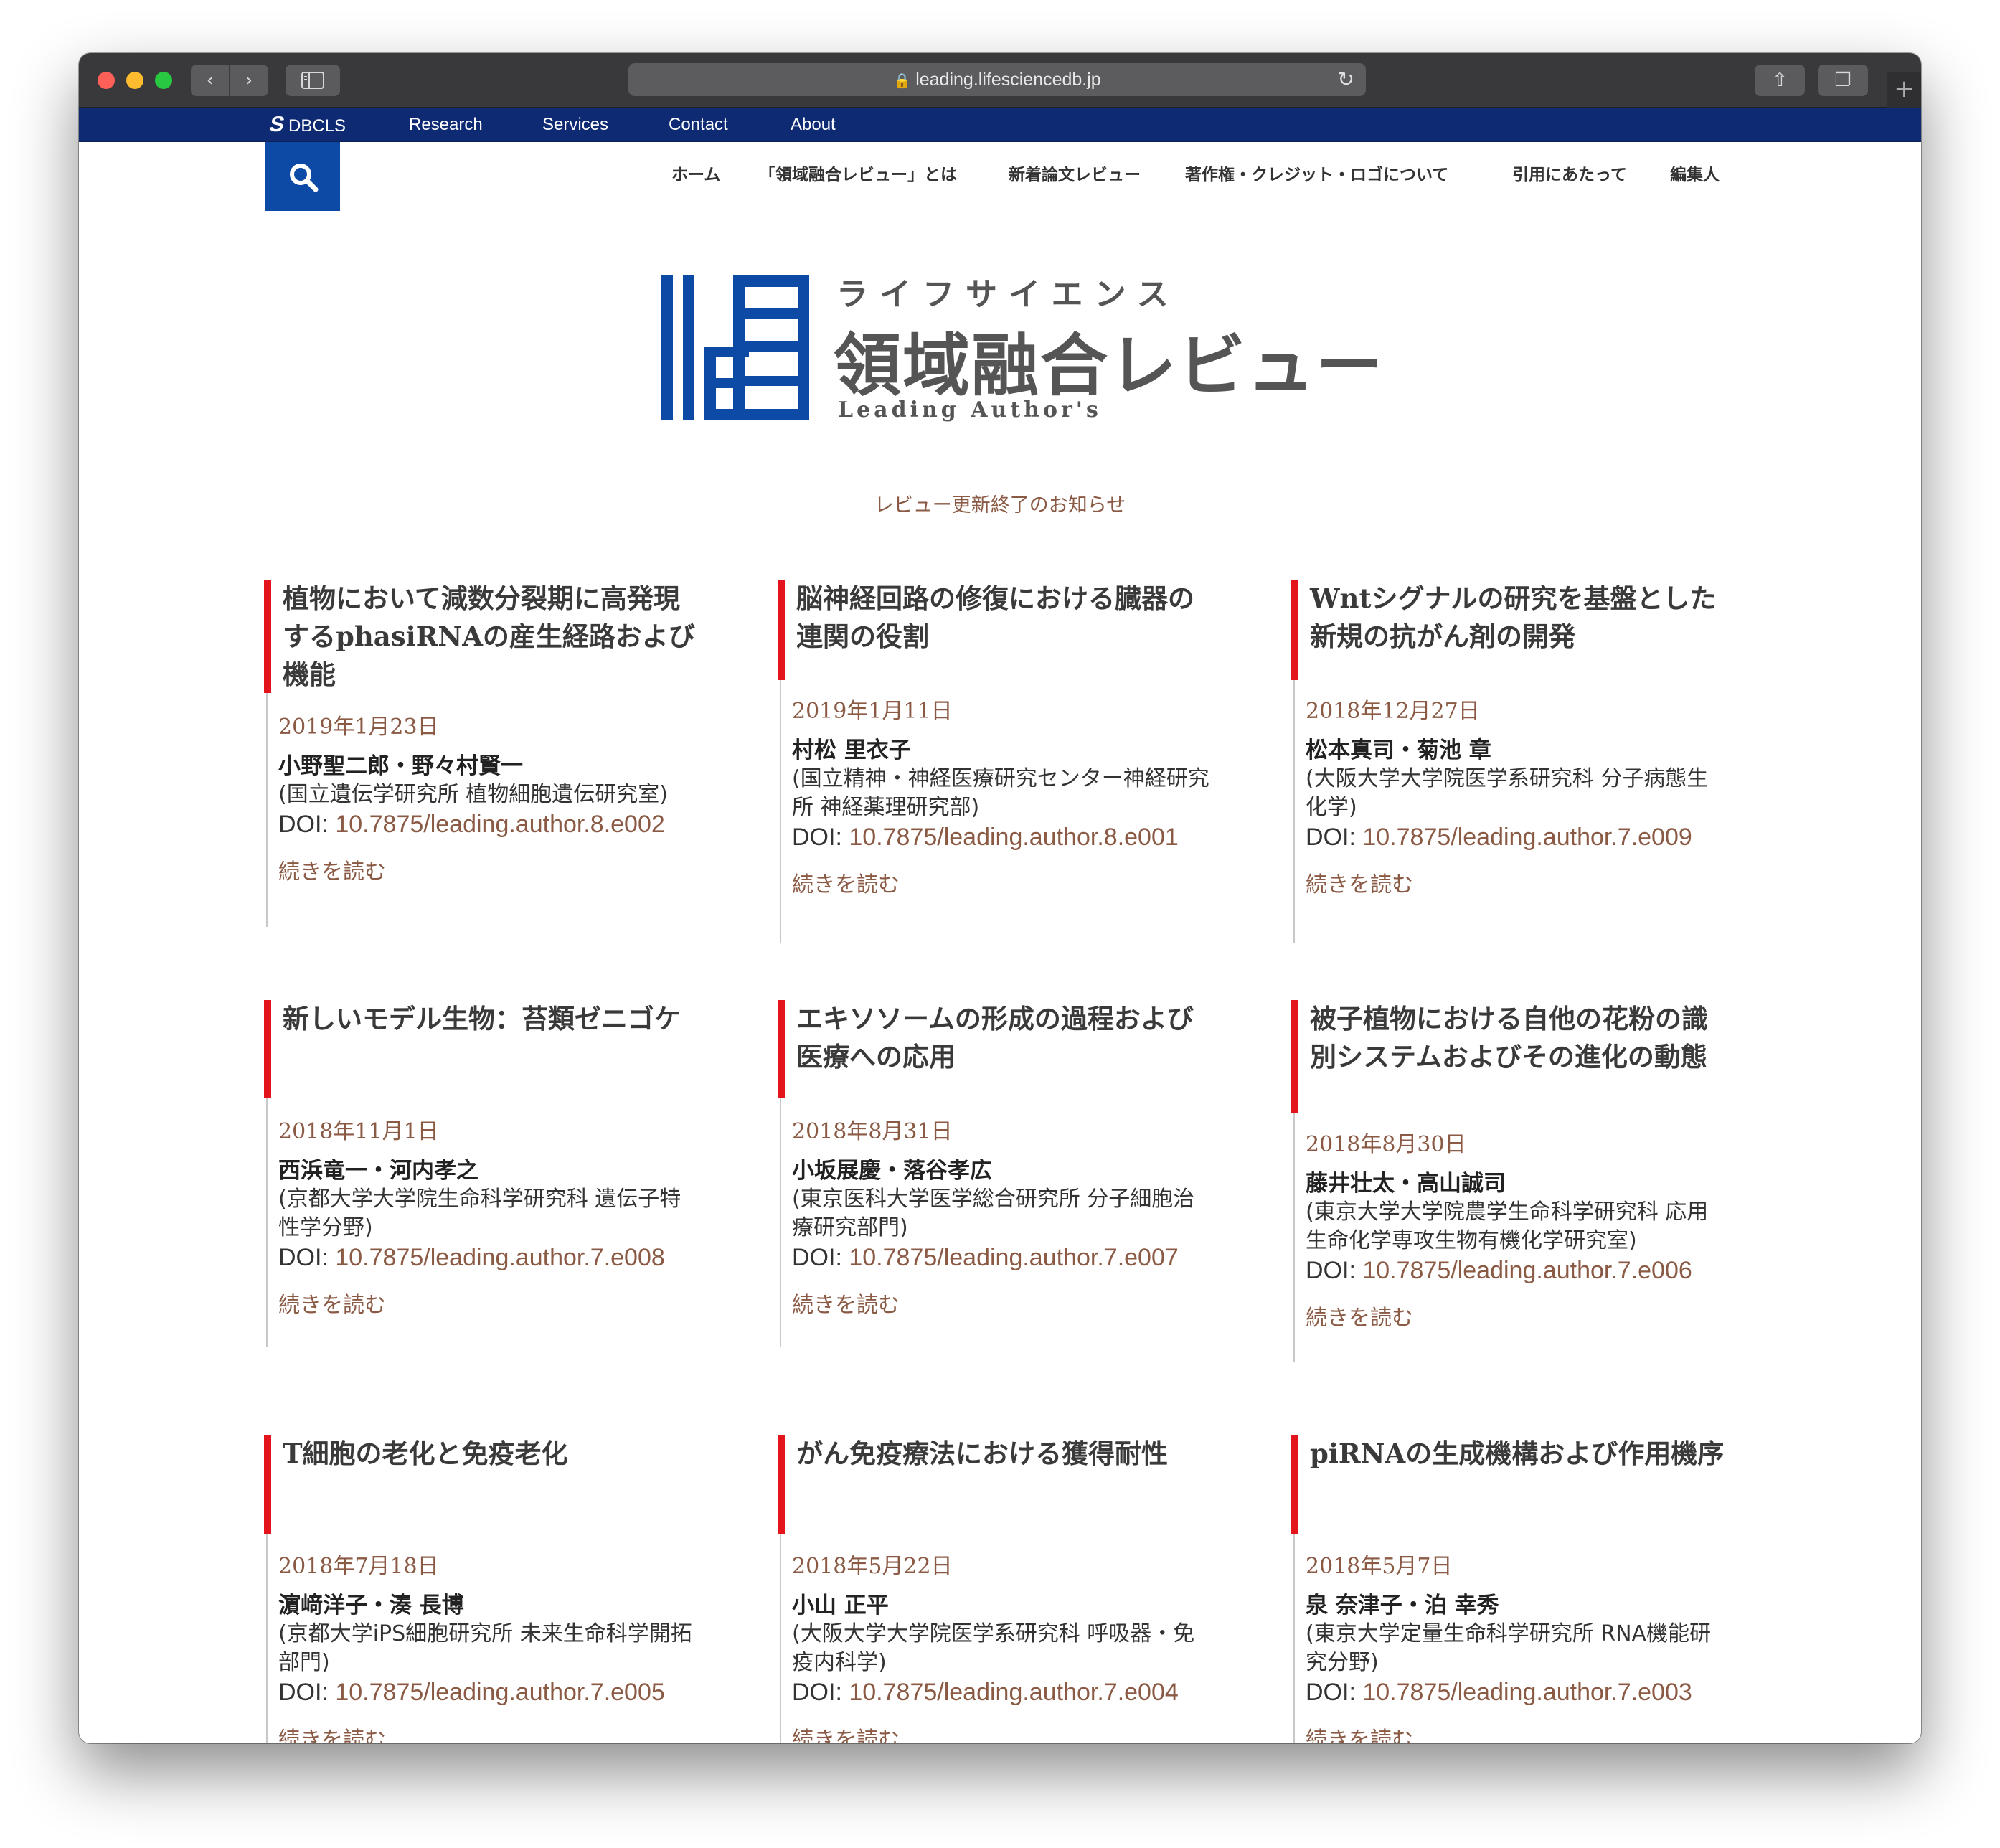  I want to click on search-button, so click(302, 176).